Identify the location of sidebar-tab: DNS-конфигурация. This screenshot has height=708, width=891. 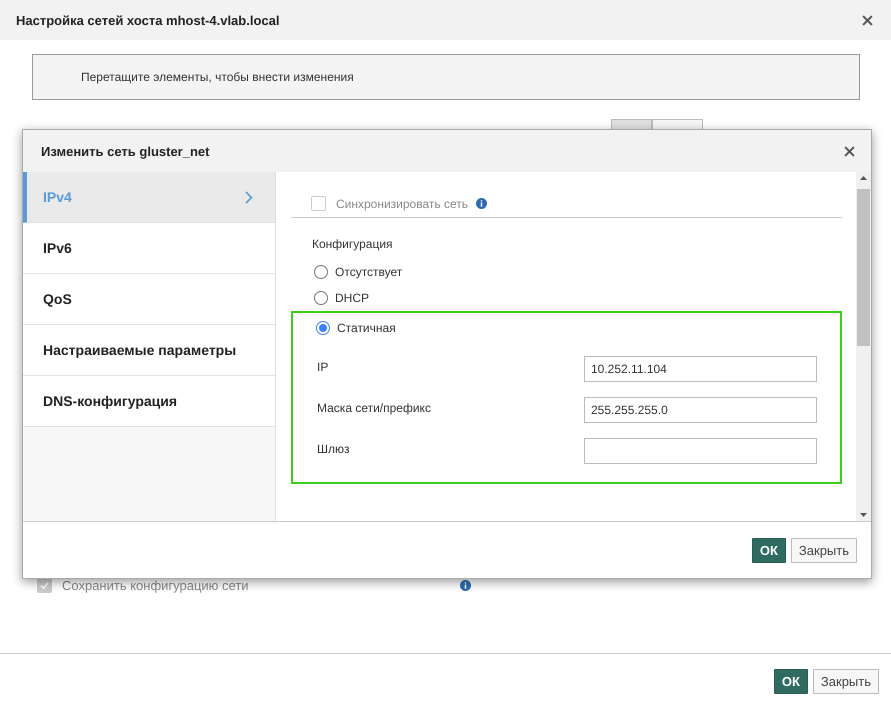
(149, 401).